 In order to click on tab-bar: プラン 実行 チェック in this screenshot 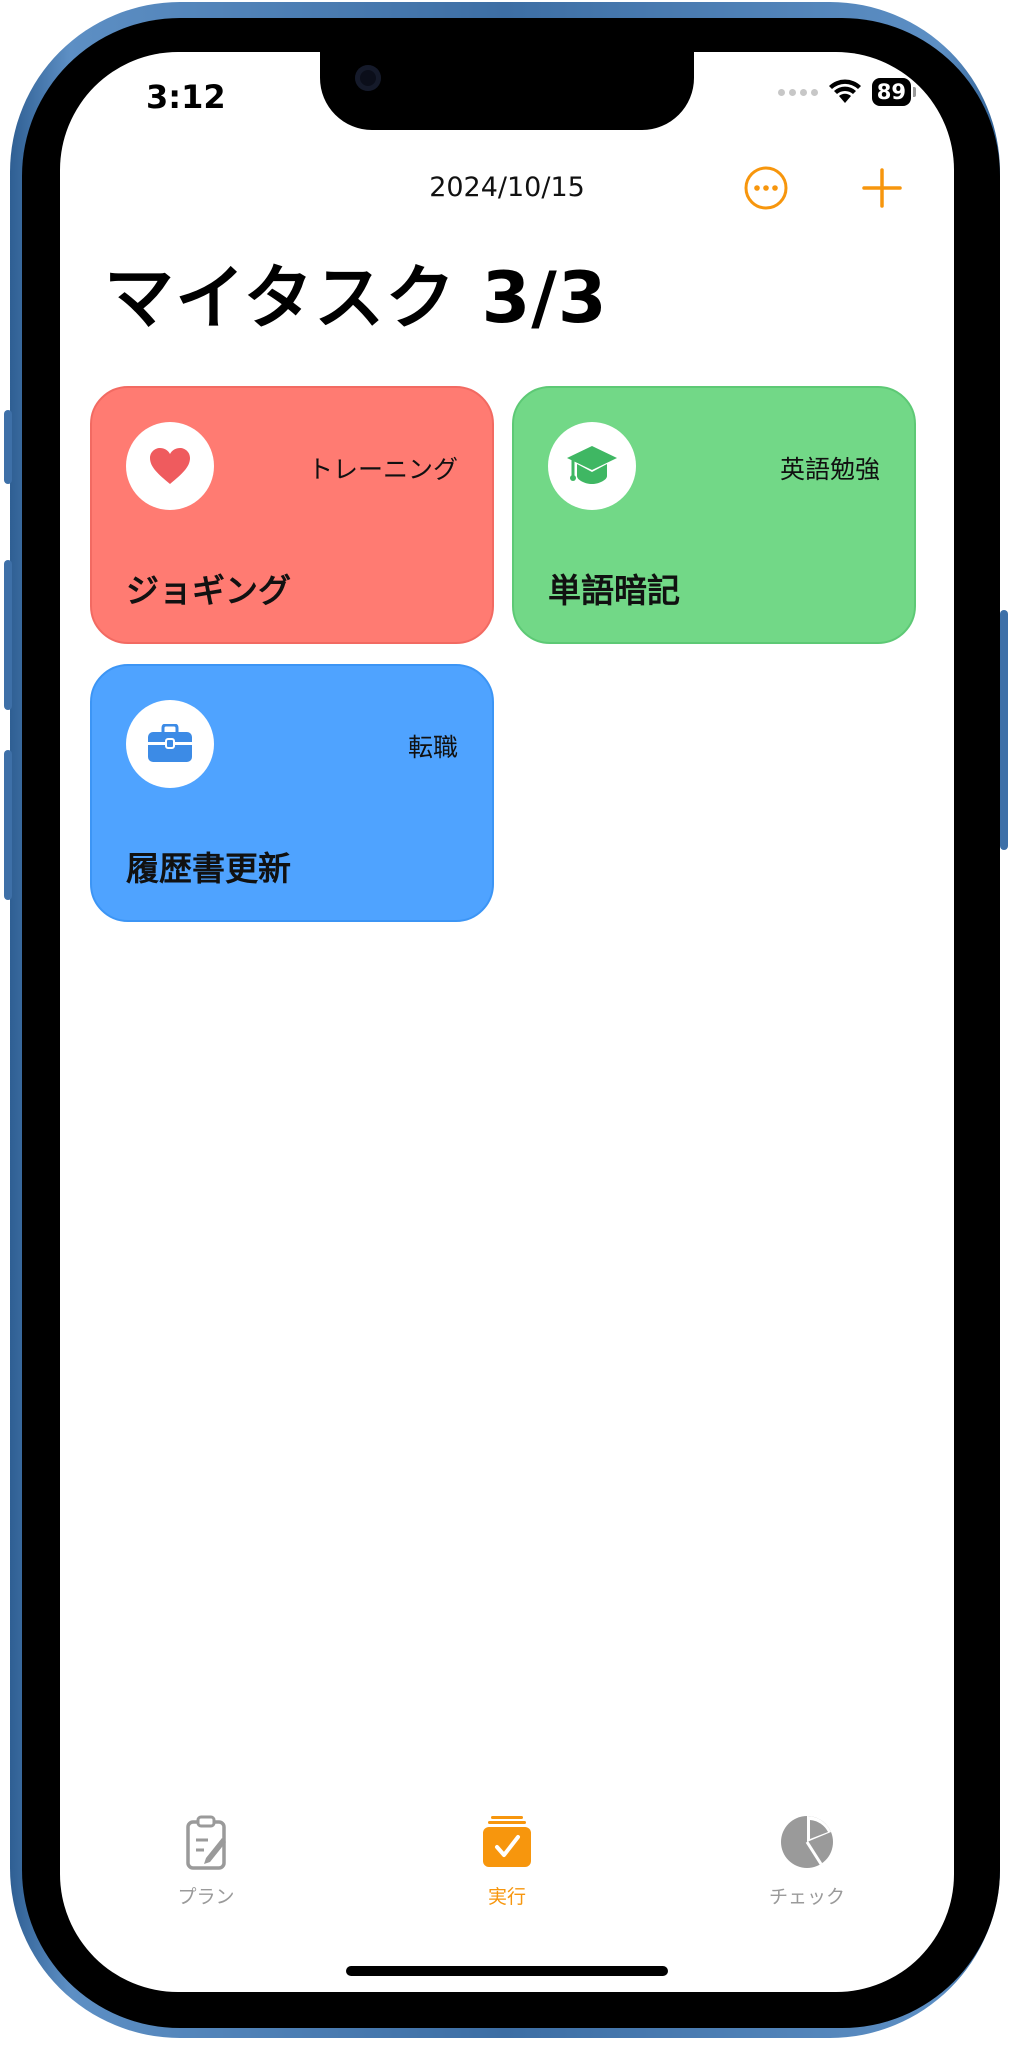, I will do `click(507, 1872)`.